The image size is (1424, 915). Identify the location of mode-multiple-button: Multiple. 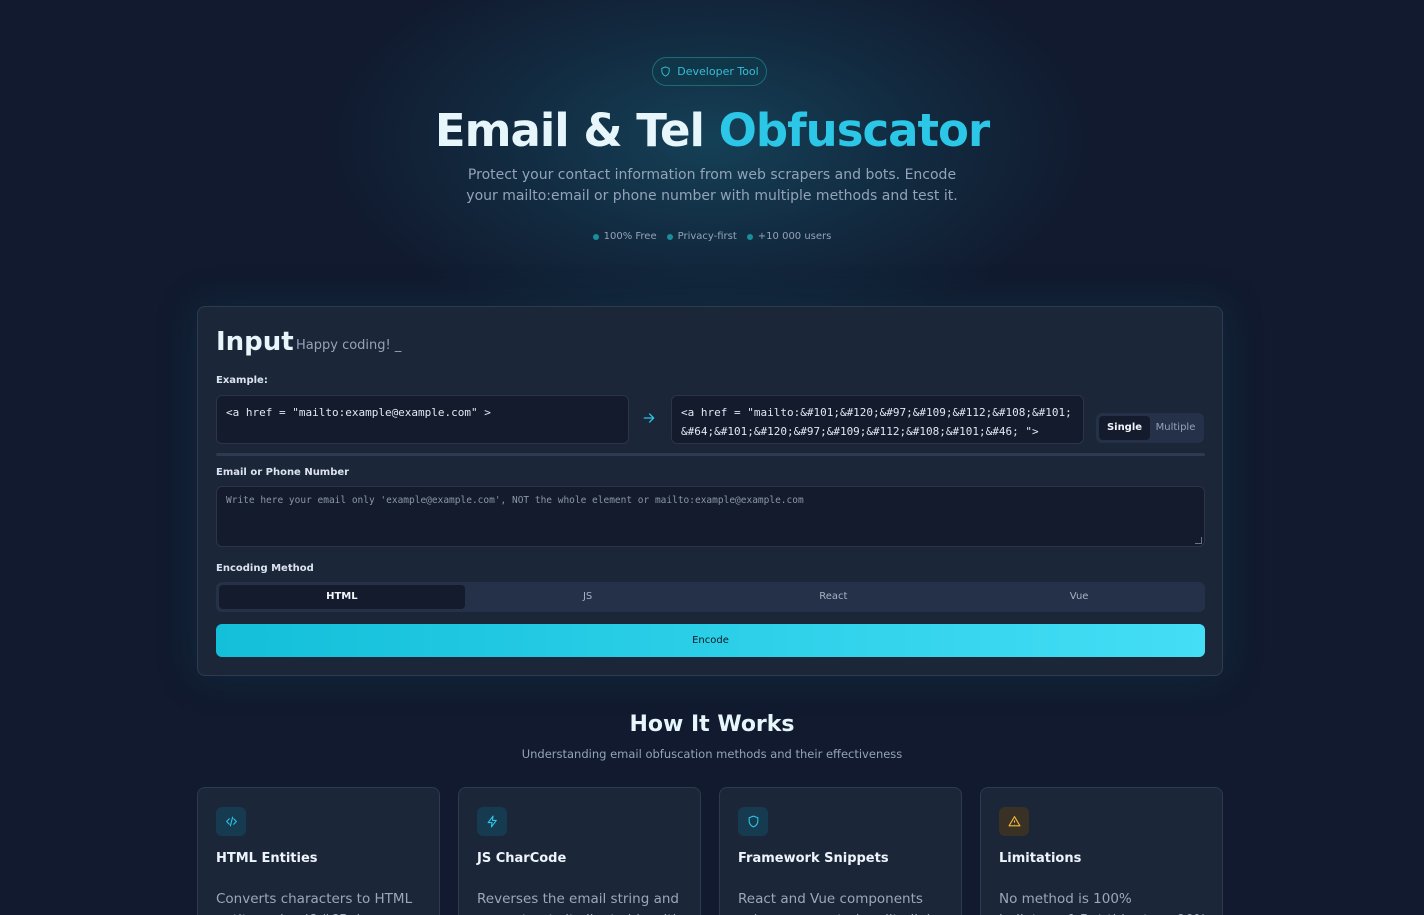
(1175, 428).